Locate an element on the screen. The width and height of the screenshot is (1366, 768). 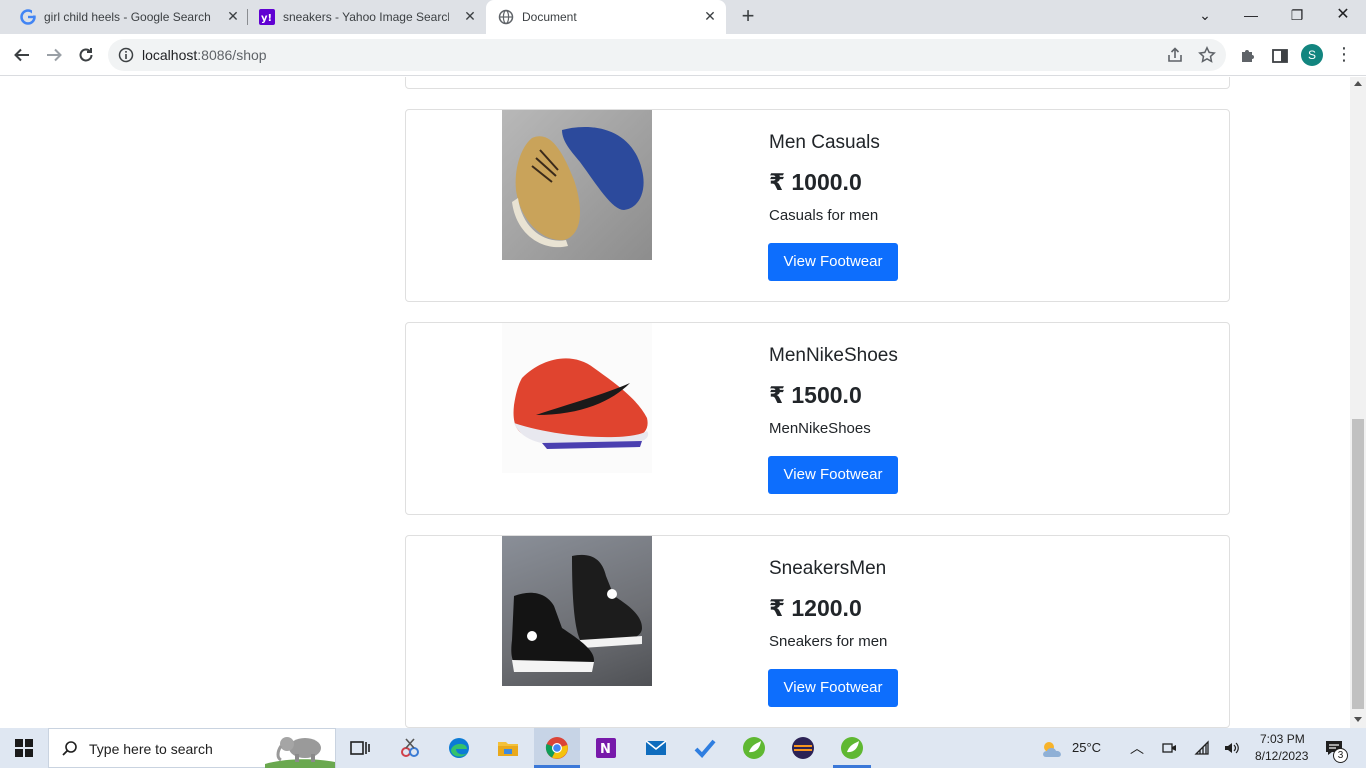
file-explorer-icon is located at coordinates (508, 748).